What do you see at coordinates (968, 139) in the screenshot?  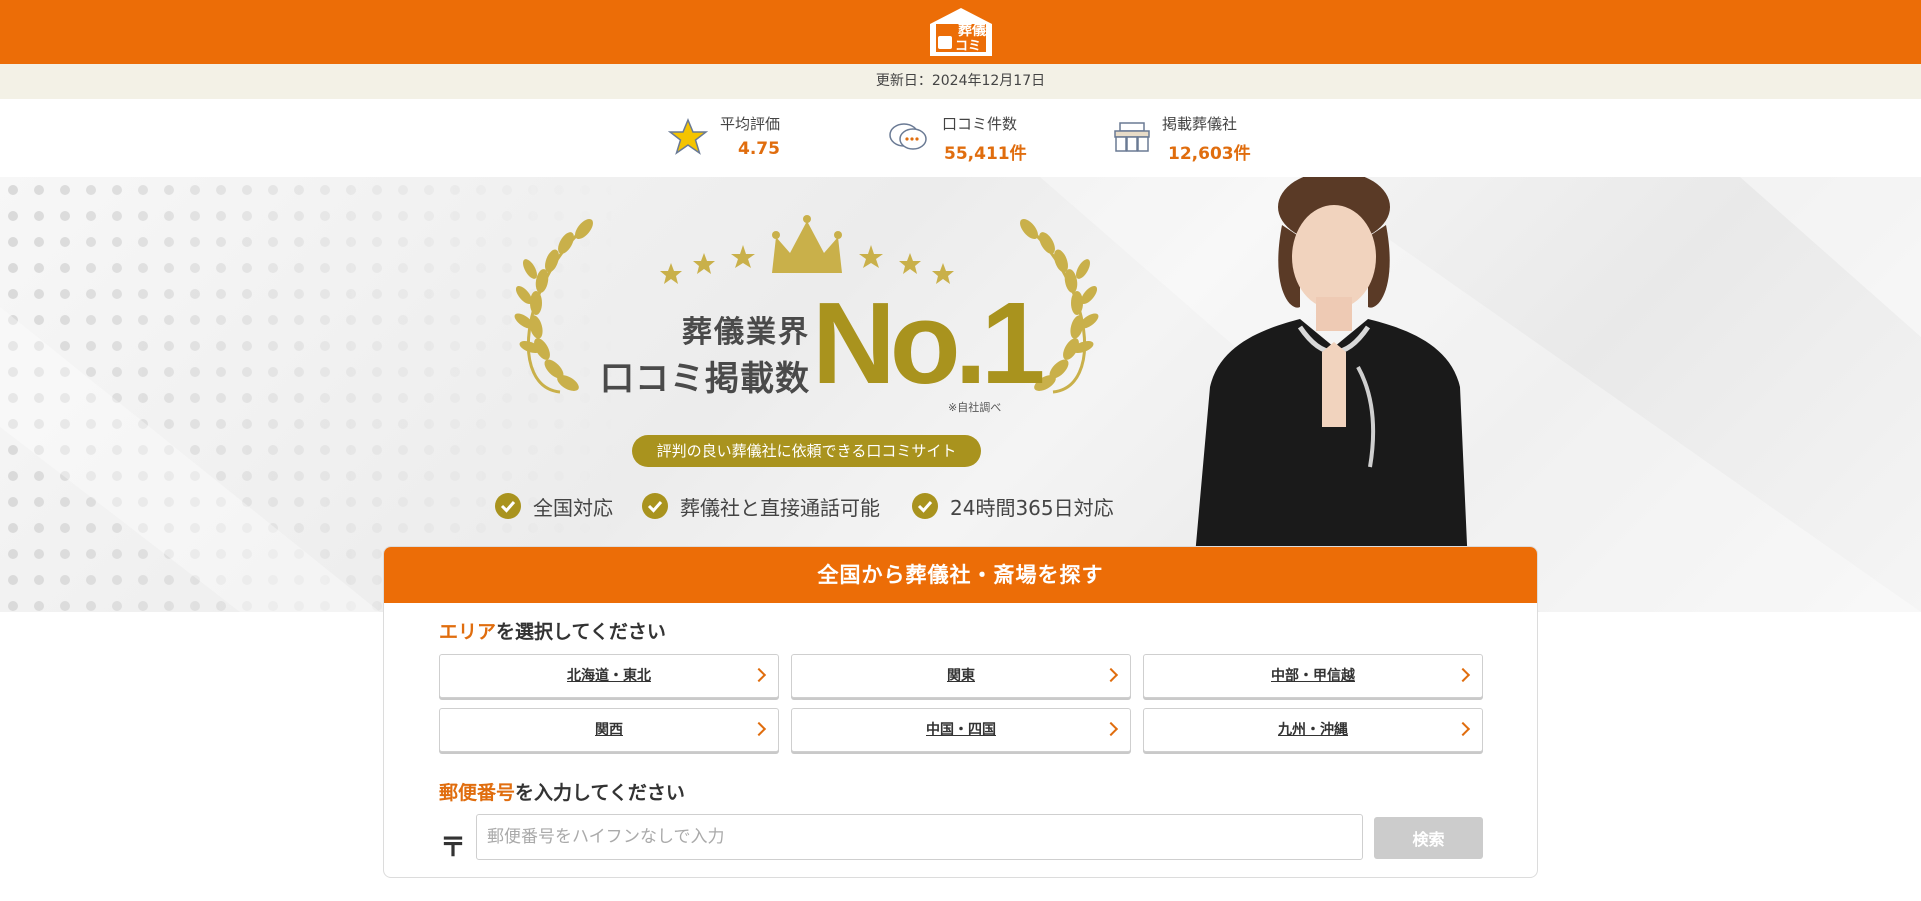 I see `stat-review-count: 口コミ件数 55,411件` at bounding box center [968, 139].